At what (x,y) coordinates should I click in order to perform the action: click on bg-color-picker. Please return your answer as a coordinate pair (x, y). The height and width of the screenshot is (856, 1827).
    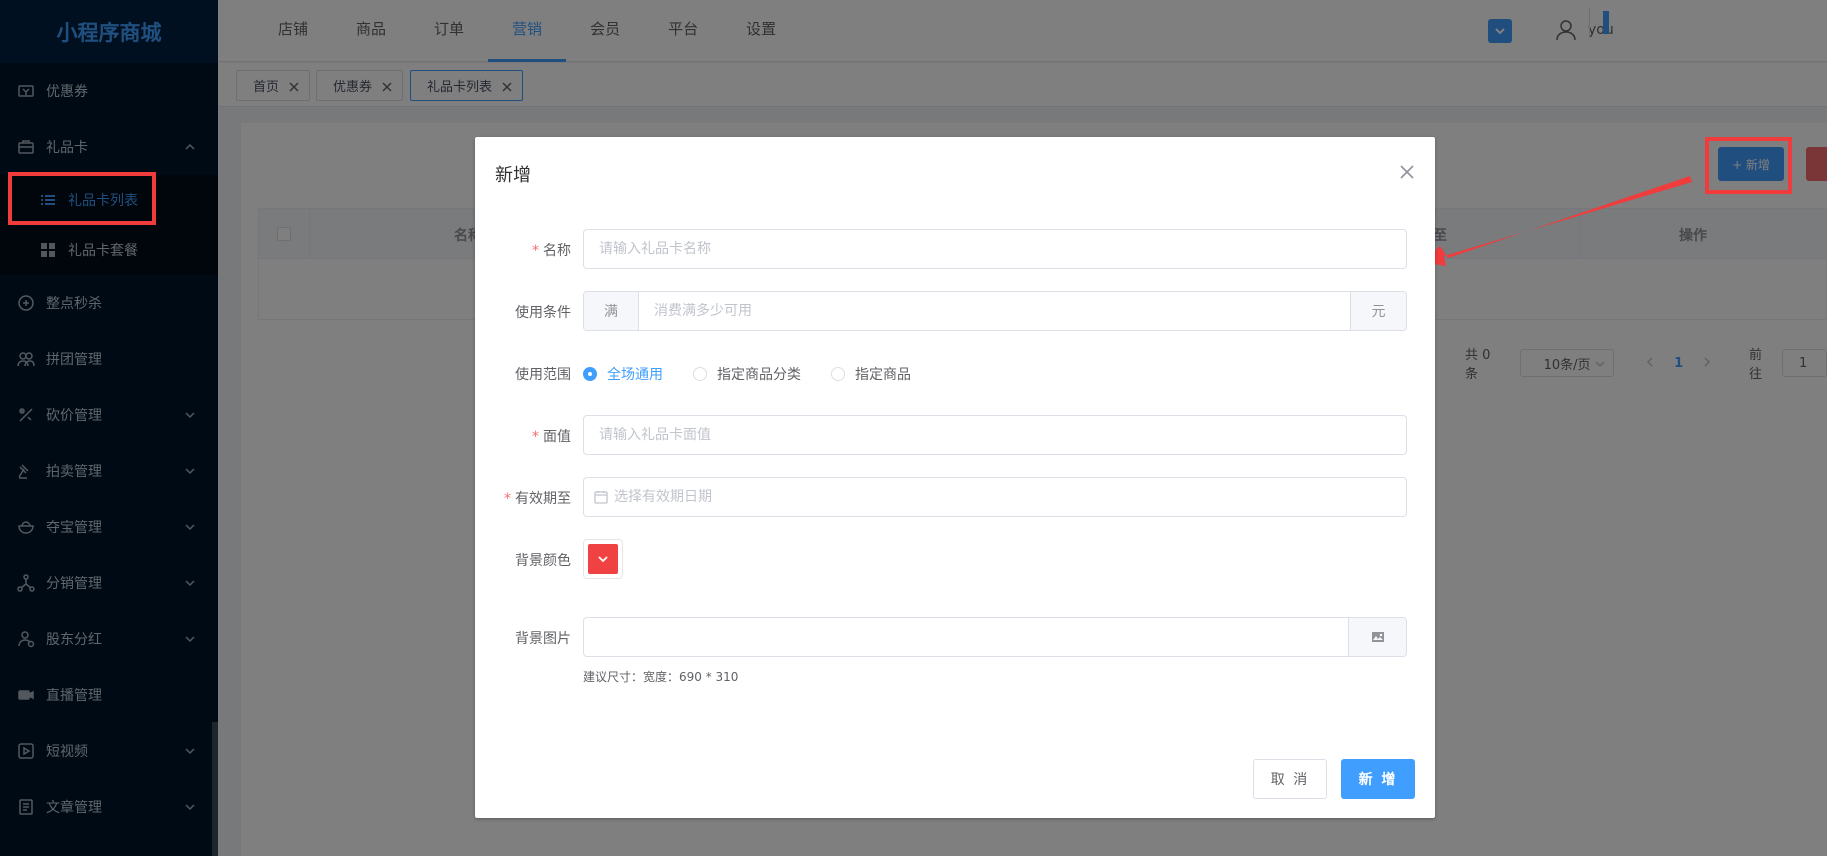
    Looking at the image, I should click on (603, 559).